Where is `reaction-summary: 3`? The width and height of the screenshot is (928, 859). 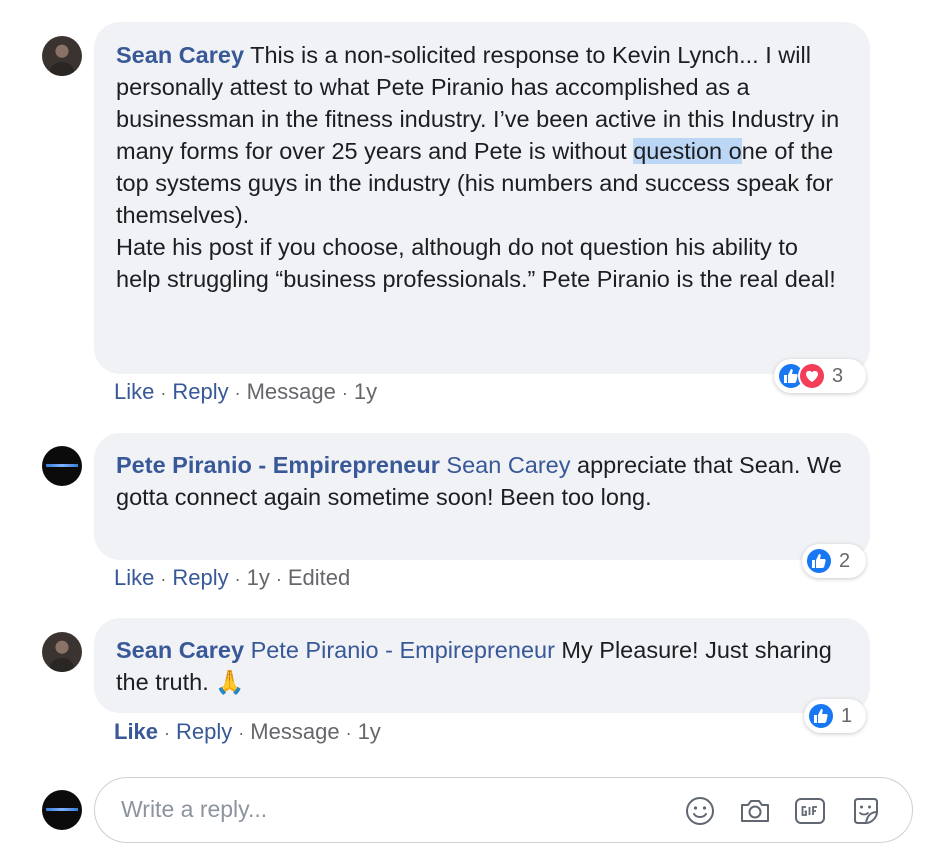 reaction-summary: 3 is located at coordinates (820, 376).